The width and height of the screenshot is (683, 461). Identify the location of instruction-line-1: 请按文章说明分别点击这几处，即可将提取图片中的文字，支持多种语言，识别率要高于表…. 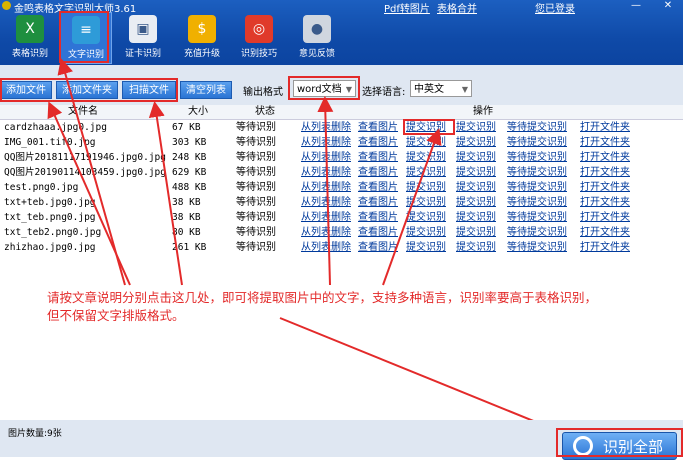
(322, 297).